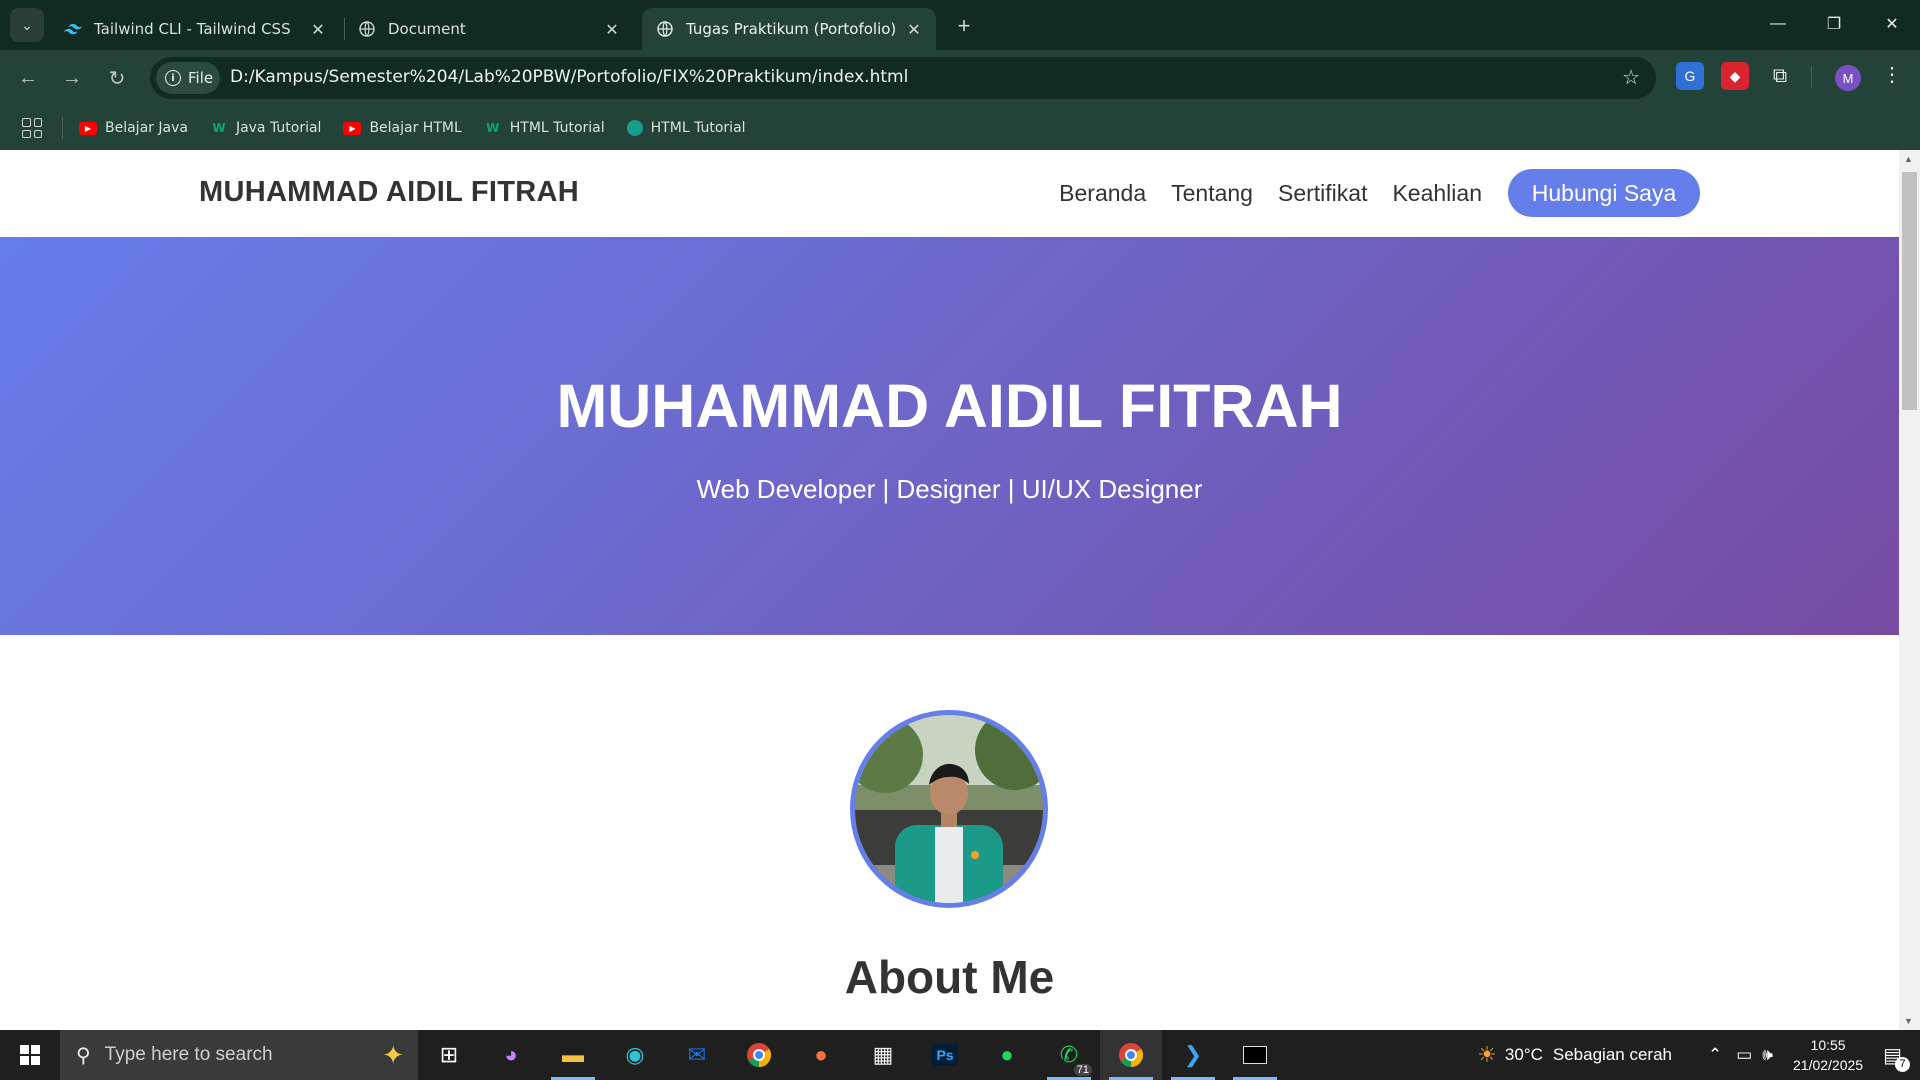 This screenshot has height=1080, width=1920. What do you see at coordinates (389, 192) in the screenshot?
I see `site-brand: MUHAMMAD AIDIL FITRAH` at bounding box center [389, 192].